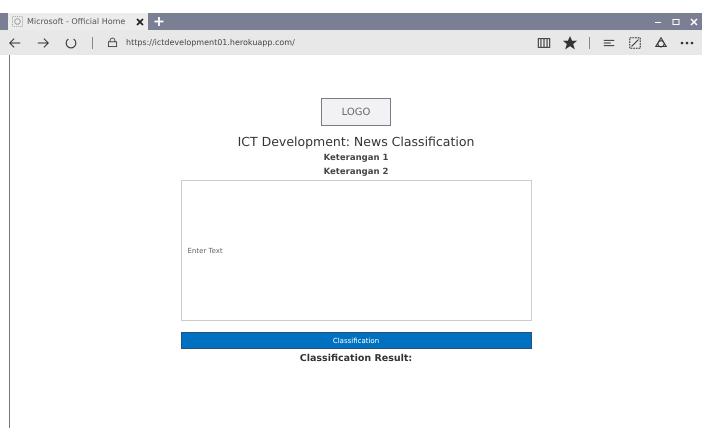 This screenshot has height=428, width=702. I want to click on caption: Keterangan 1, so click(356, 158).